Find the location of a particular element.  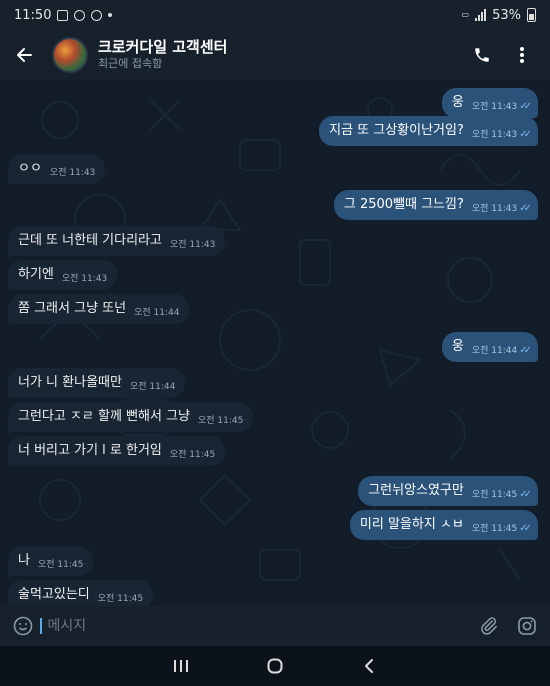

message-text: 미리 말을하지 ㅅㅂ is located at coordinates (411, 524).